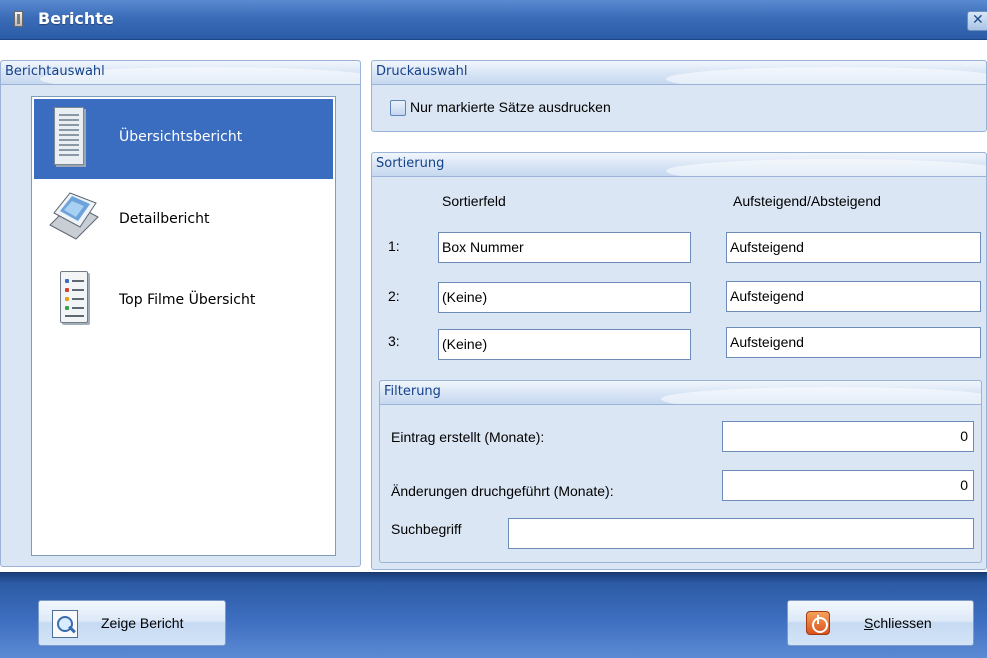  I want to click on sortierrichtung-header: Aufsteigend/Absteigend, so click(807, 201).